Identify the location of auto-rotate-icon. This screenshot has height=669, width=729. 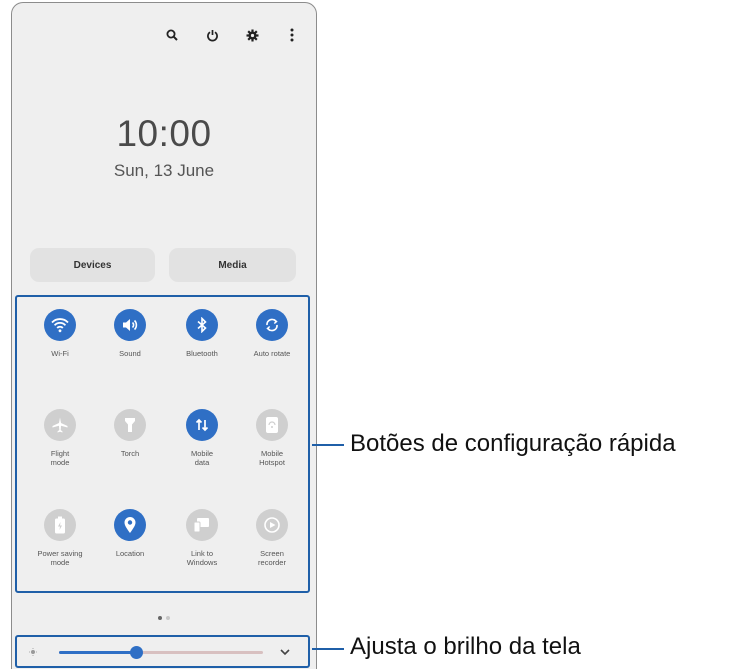
(272, 325).